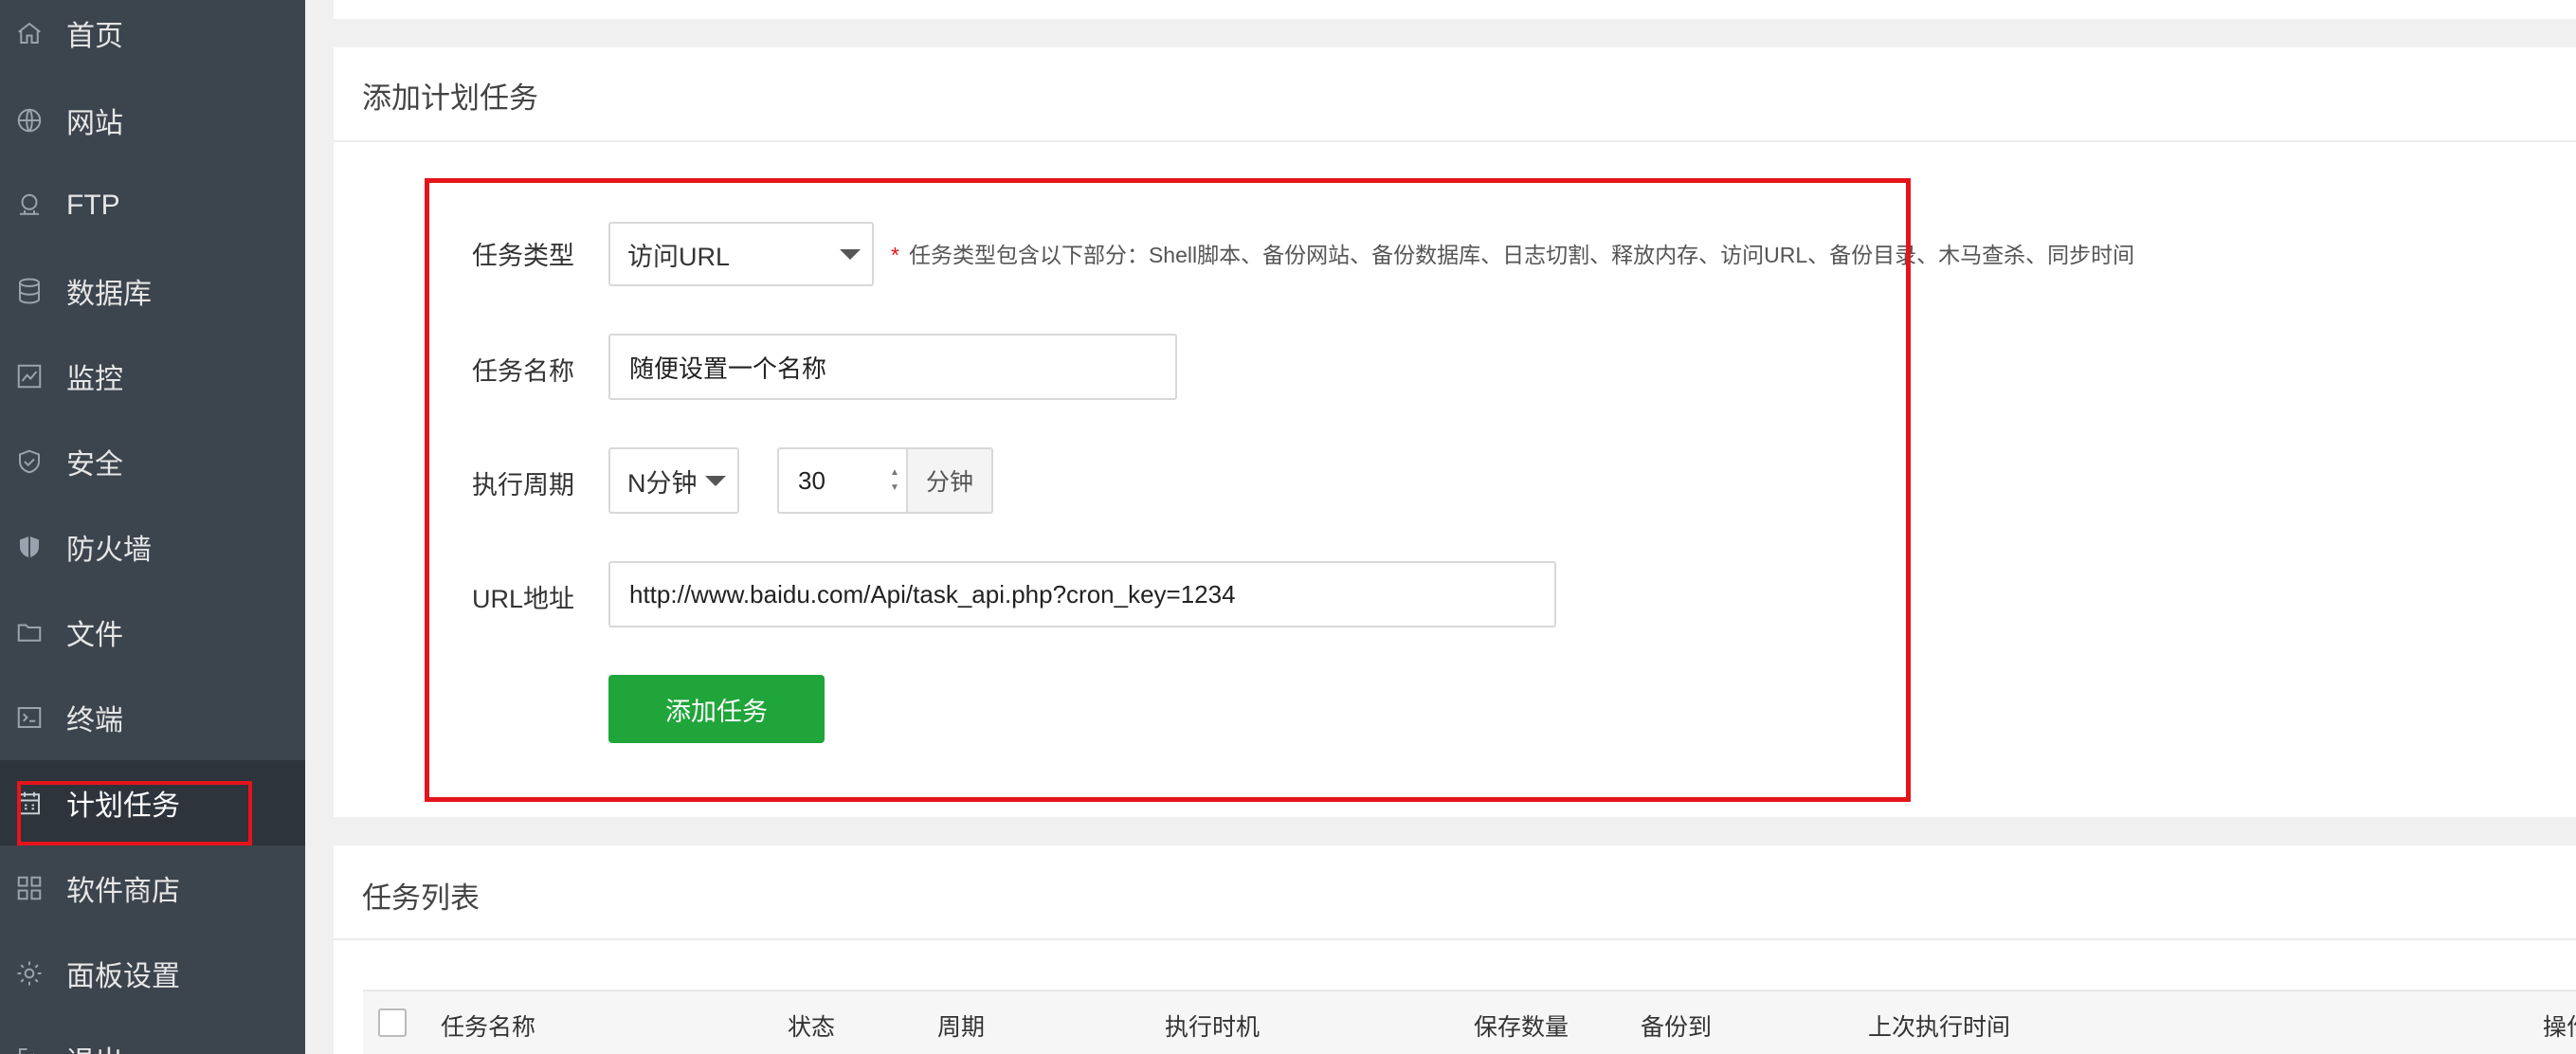 This screenshot has width=2576, height=1054. What do you see at coordinates (94, 1046) in the screenshot?
I see `sidebar-item-label: 退出` at bounding box center [94, 1046].